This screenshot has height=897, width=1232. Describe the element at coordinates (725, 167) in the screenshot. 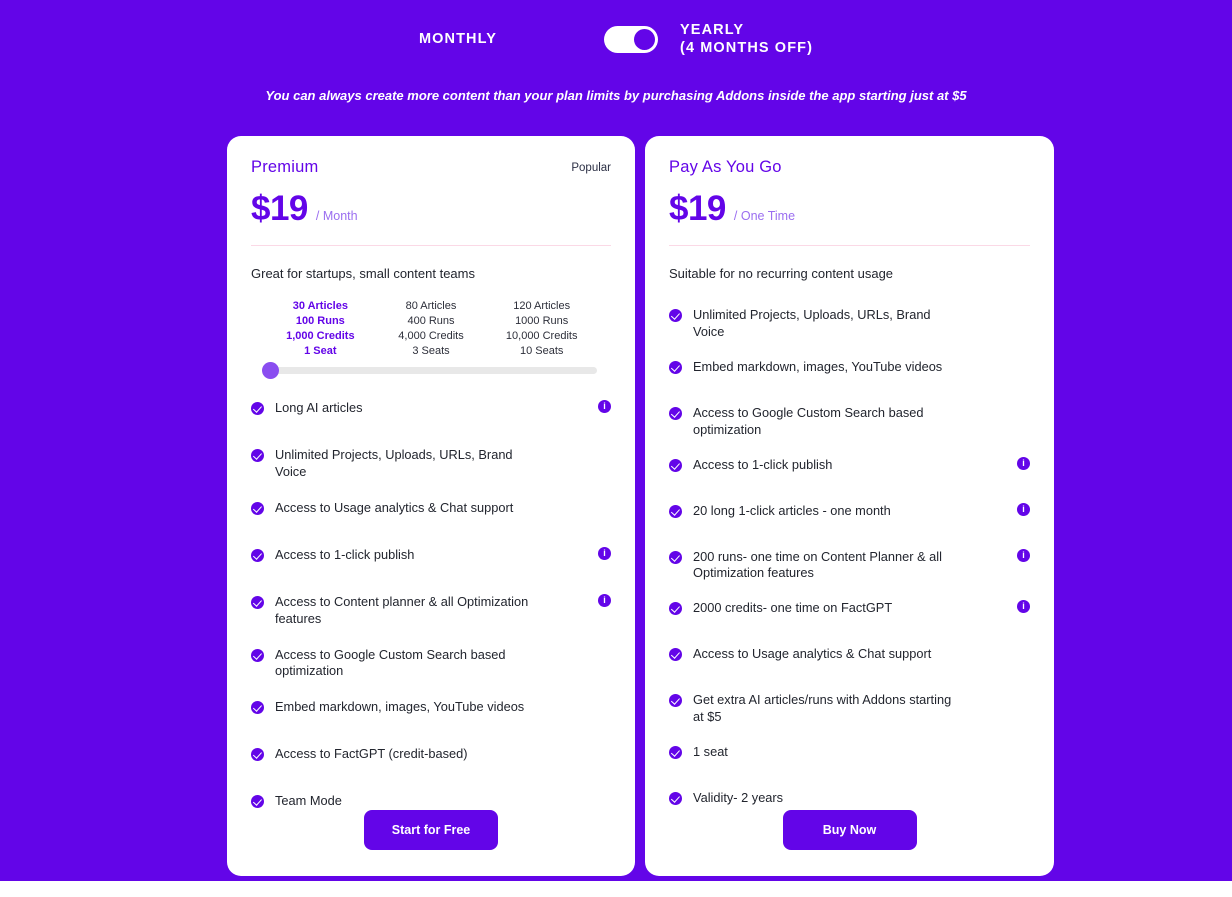

I see `plan-name: Pay As You Go` at that location.